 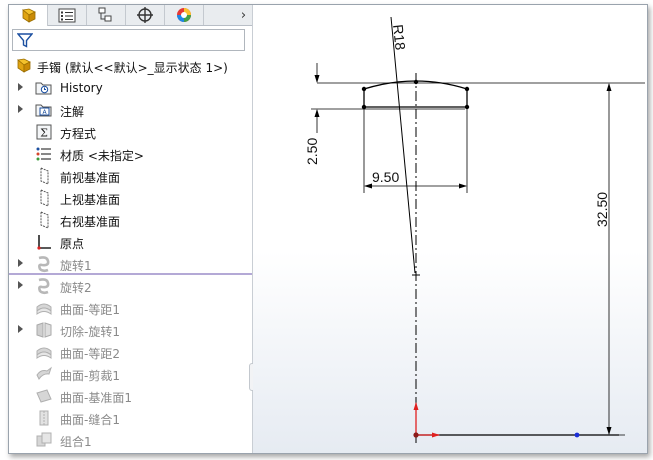 I want to click on tree-item-origin: 原点, so click(x=130, y=242).